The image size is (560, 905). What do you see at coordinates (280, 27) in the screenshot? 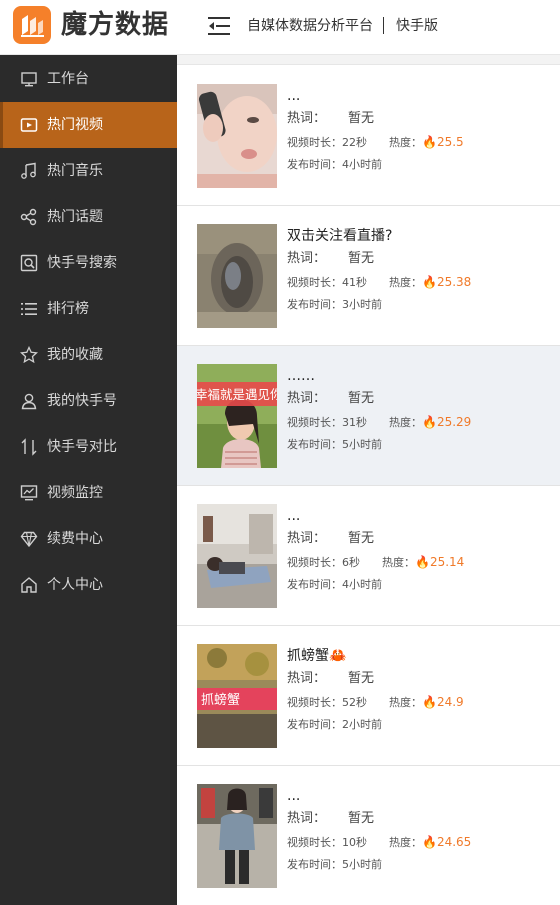
I see `top-bar: 魔方数据 自媒体数据分析平台 快手版` at bounding box center [280, 27].